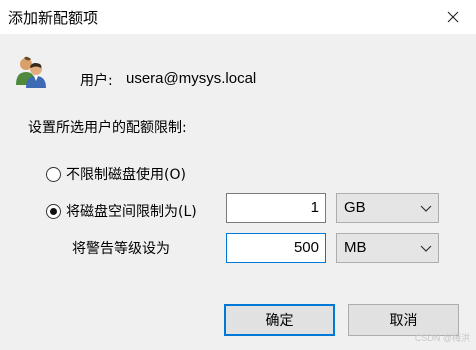 The image size is (476, 350). Describe the element at coordinates (355, 247) in the screenshot. I see `warning-unit-value: MB` at that location.